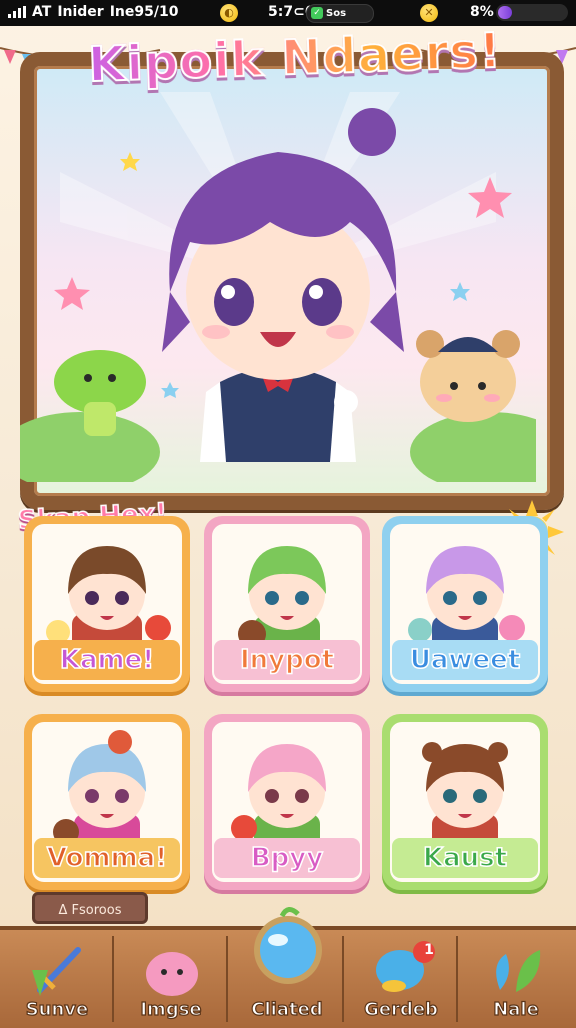 The image size is (576, 1028). What do you see at coordinates (229, 13) in the screenshot?
I see `coin-icon: ◐` at bounding box center [229, 13].